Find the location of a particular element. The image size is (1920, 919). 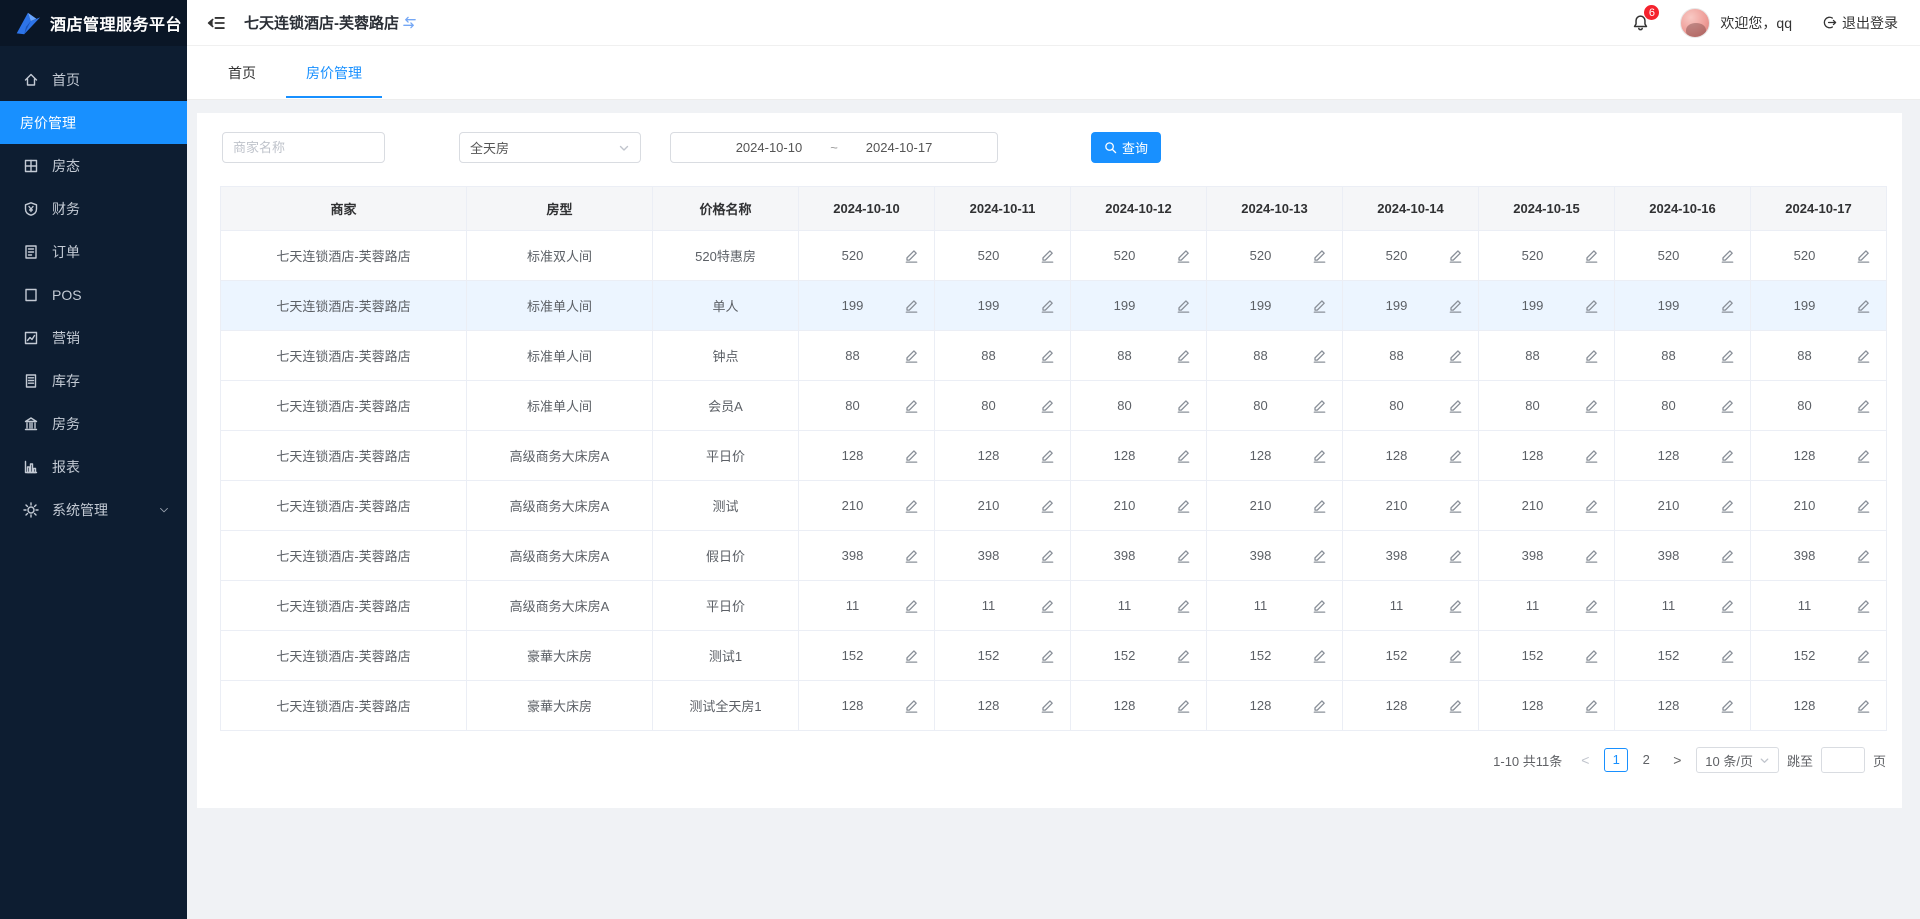

page-size-select: 10 条/页 is located at coordinates (1737, 760).